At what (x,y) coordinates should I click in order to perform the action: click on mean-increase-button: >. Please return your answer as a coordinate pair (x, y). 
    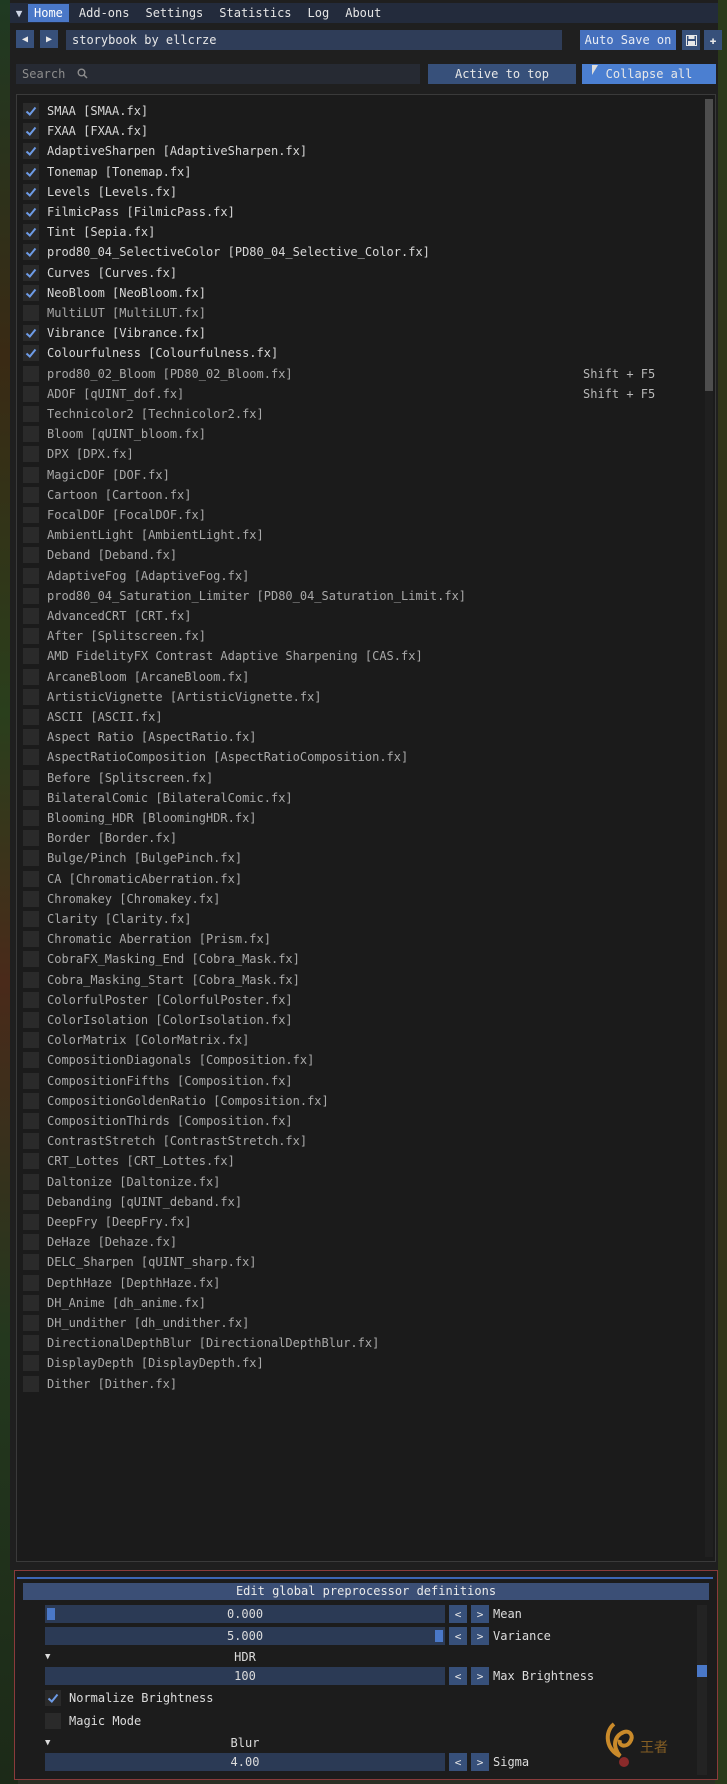
    Looking at the image, I should click on (480, 1614).